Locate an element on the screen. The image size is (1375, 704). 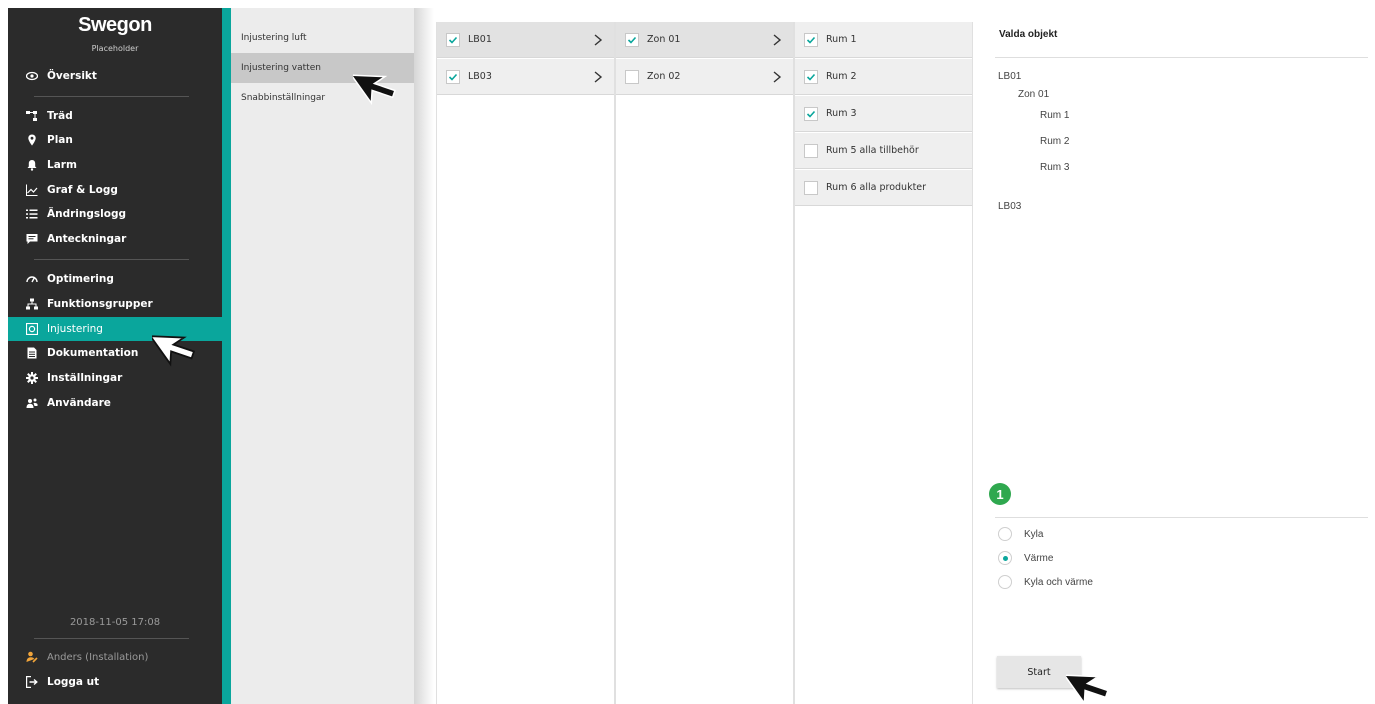
selected-room: Rum 2 is located at coordinates (1055, 141).